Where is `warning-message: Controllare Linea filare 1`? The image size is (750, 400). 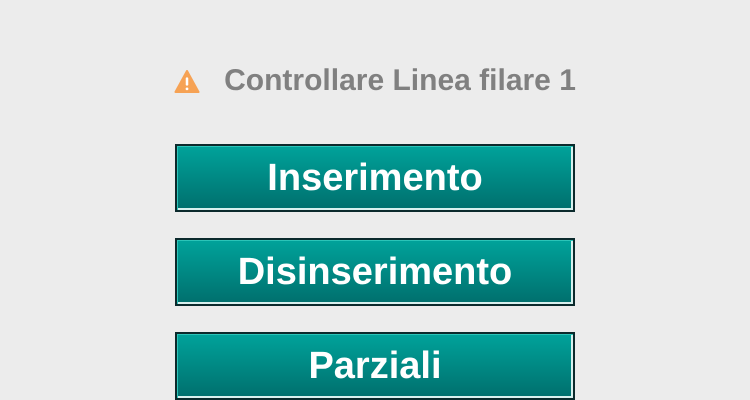 warning-message: Controllare Linea filare 1 is located at coordinates (400, 81).